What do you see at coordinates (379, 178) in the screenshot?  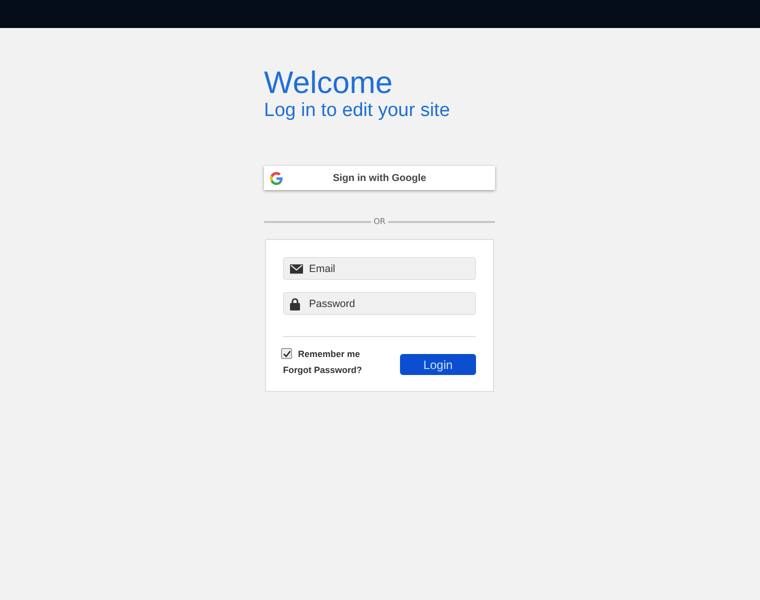 I see `google-sign-in-button: Sign in with Google` at bounding box center [379, 178].